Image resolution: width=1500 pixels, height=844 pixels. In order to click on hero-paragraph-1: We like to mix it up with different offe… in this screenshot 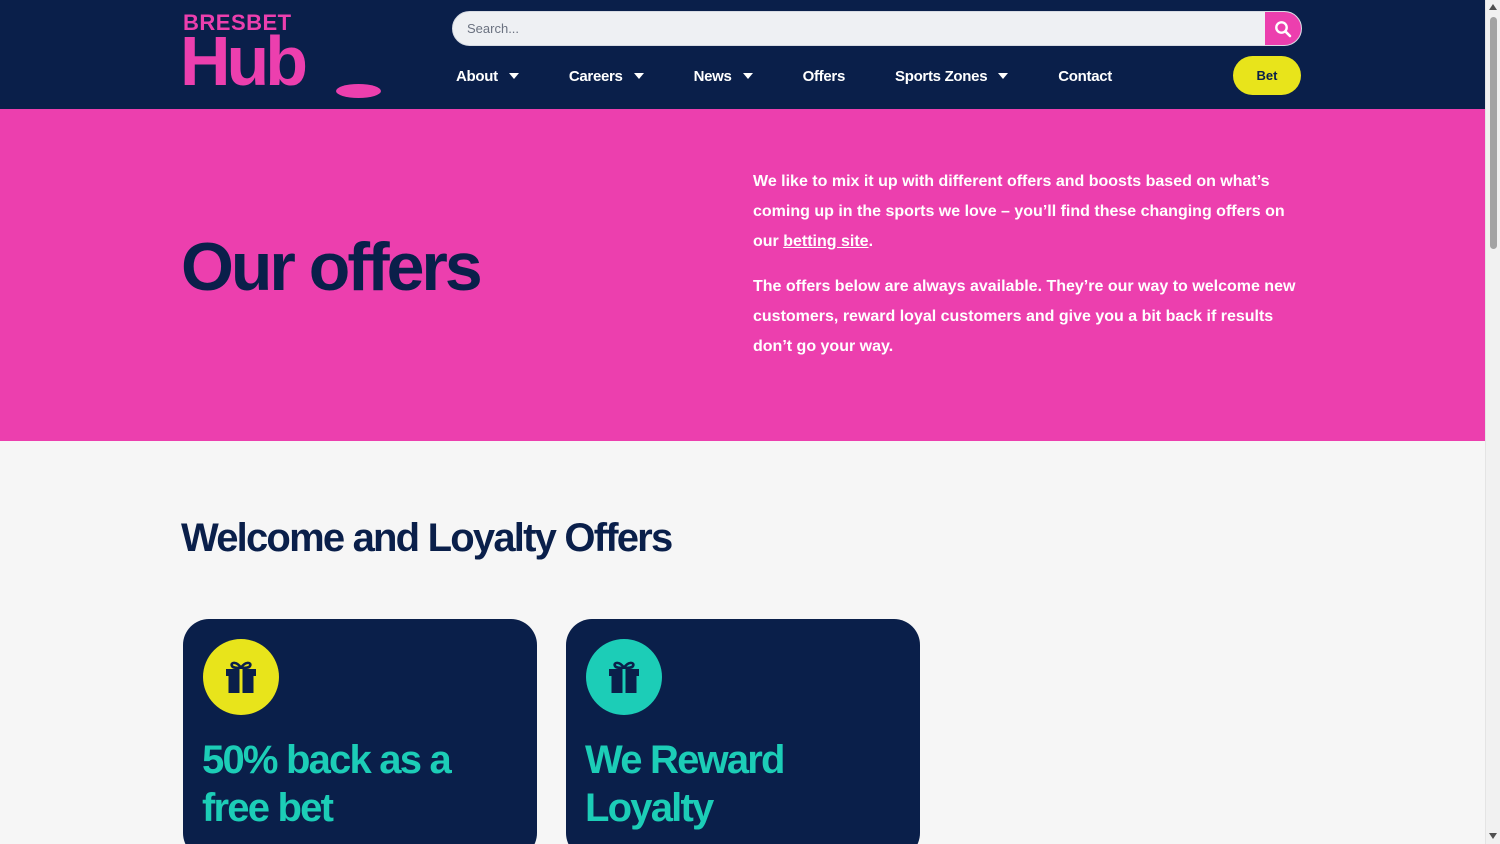, I will do `click(1028, 212)`.